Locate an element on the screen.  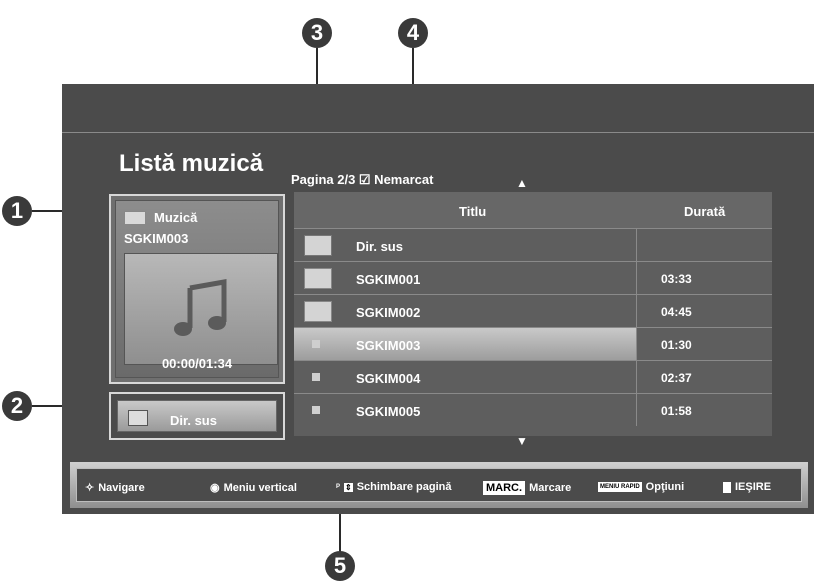
footer-navigate: ✧ Navigare is located at coordinates (115, 488).